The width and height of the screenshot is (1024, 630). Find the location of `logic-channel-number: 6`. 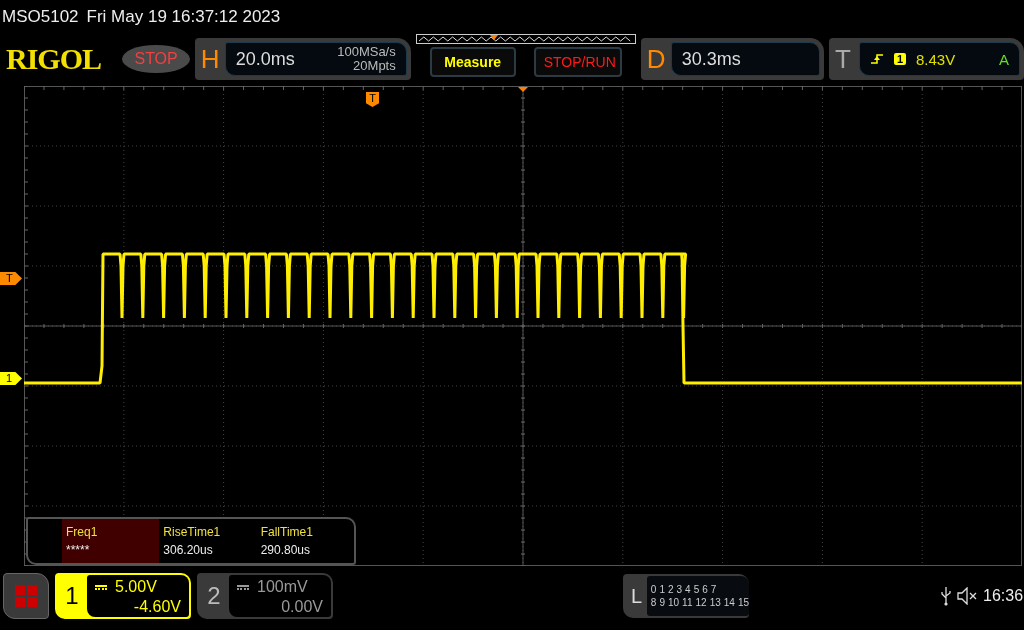

logic-channel-number: 6 is located at coordinates (705, 589).